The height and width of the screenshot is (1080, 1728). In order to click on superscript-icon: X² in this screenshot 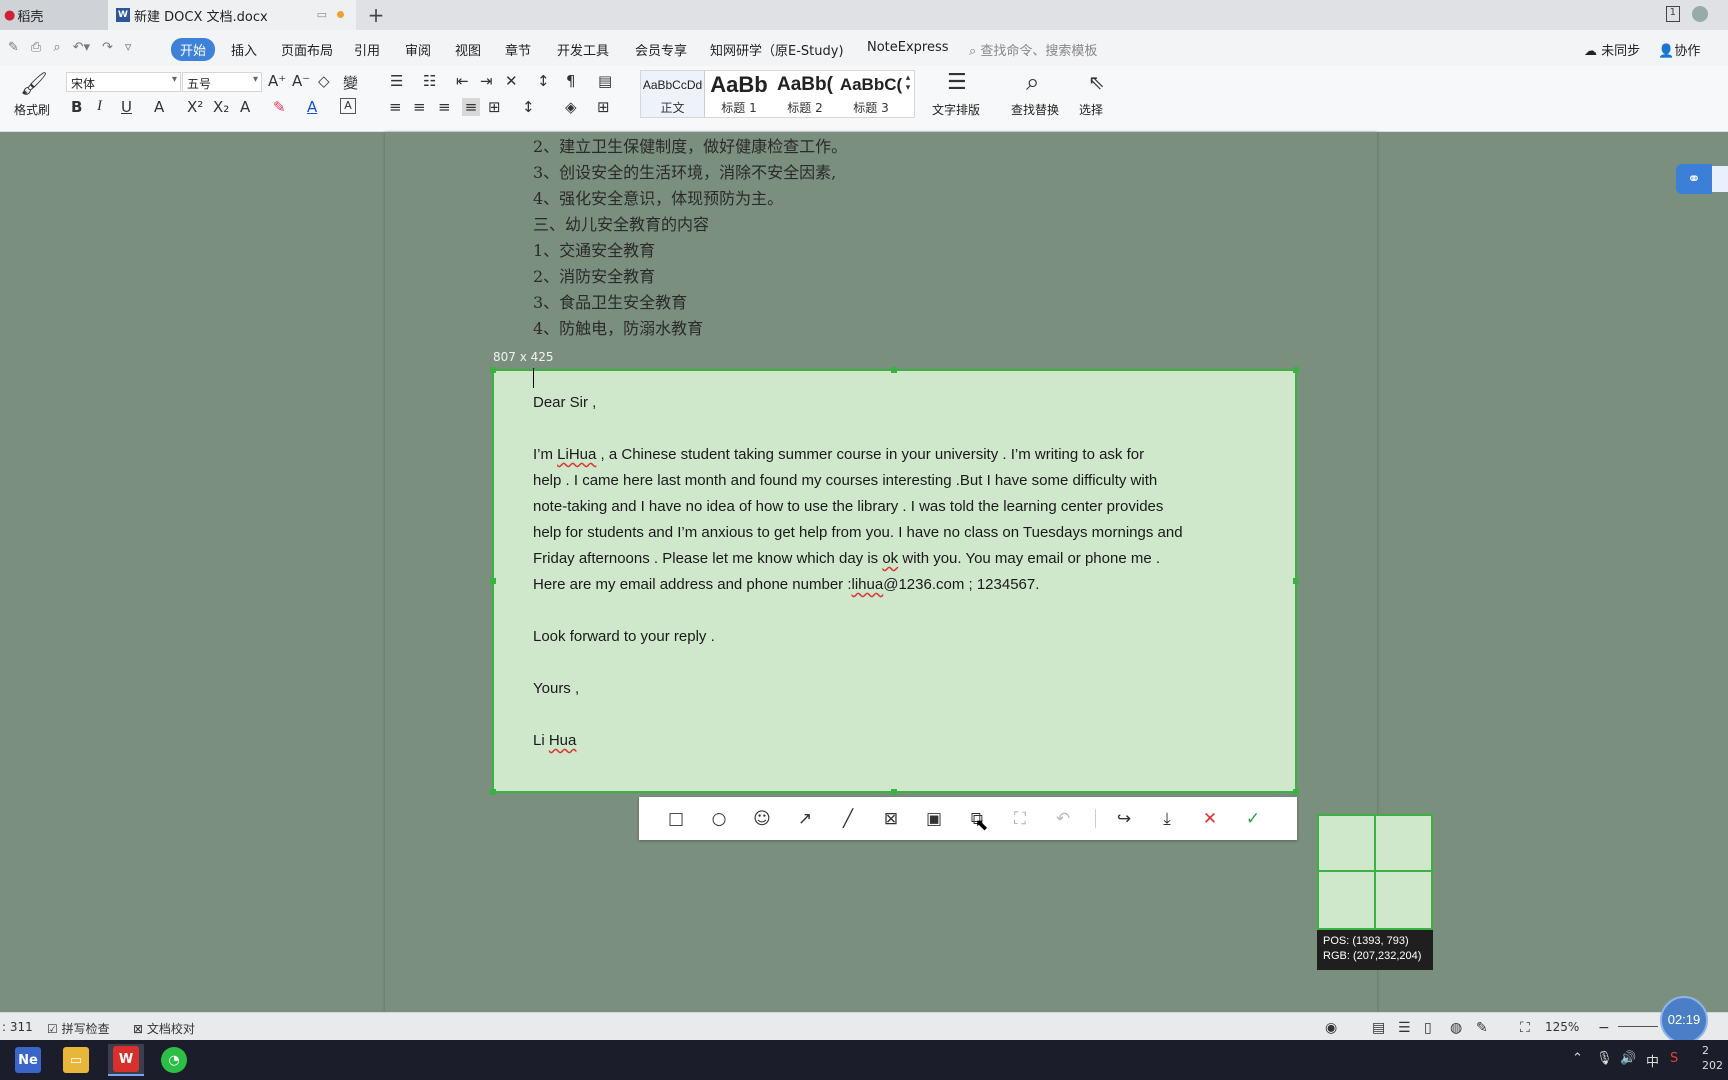, I will do `click(195, 107)`.